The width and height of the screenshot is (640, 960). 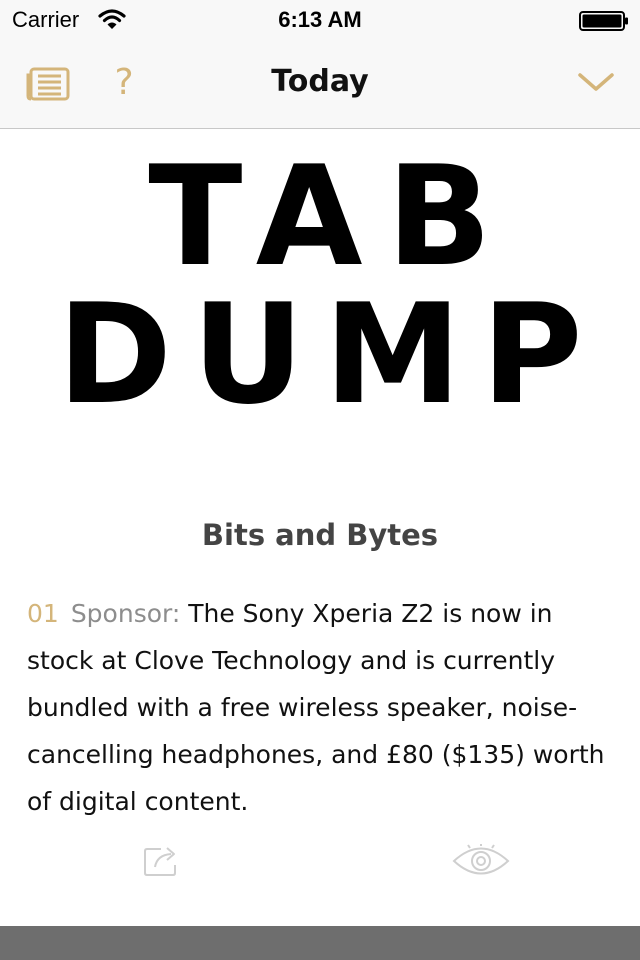 I want to click on battery-icon, so click(x=603, y=21).